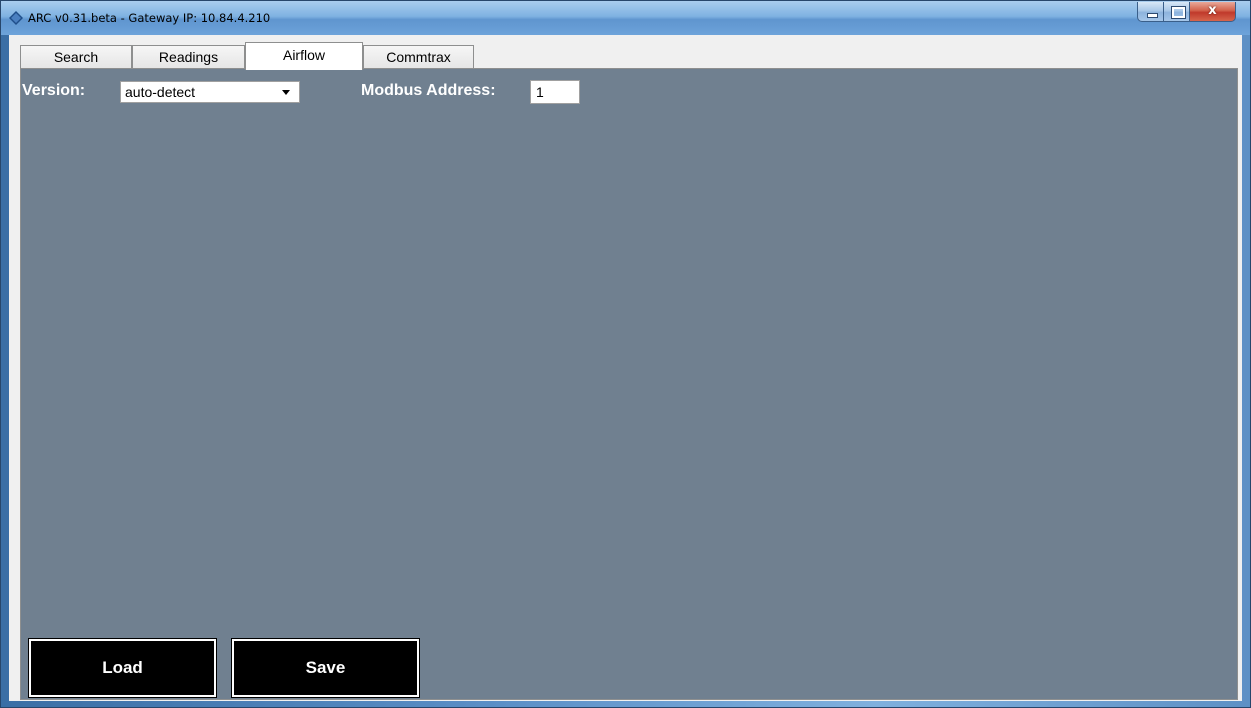  I want to click on chevron-down-icon, so click(286, 92).